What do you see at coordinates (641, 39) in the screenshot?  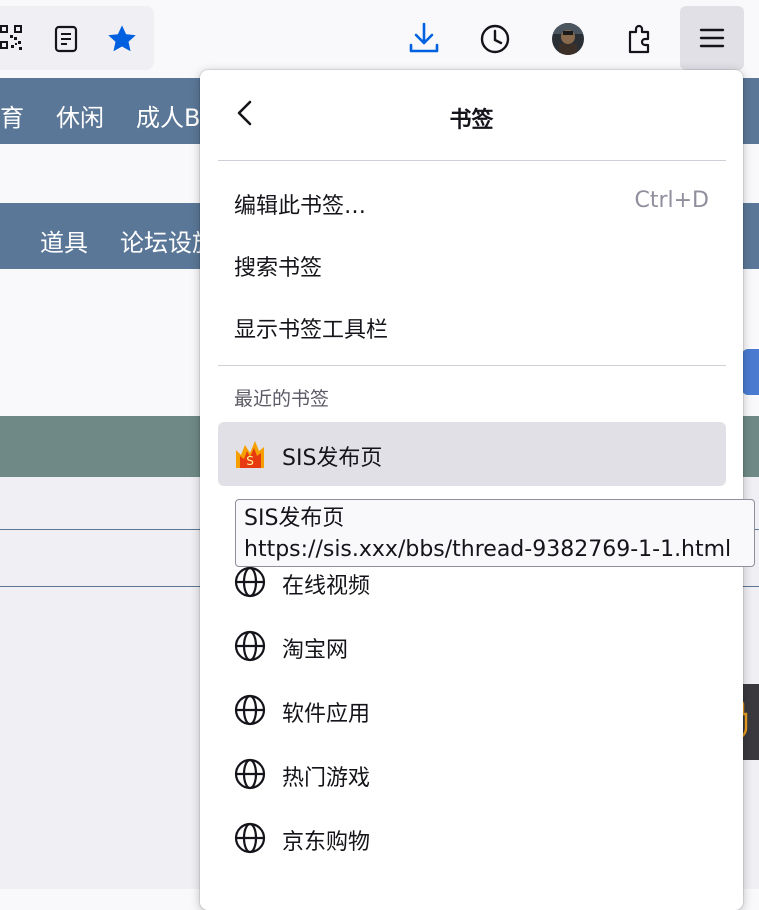 I see `extensions-icon` at bounding box center [641, 39].